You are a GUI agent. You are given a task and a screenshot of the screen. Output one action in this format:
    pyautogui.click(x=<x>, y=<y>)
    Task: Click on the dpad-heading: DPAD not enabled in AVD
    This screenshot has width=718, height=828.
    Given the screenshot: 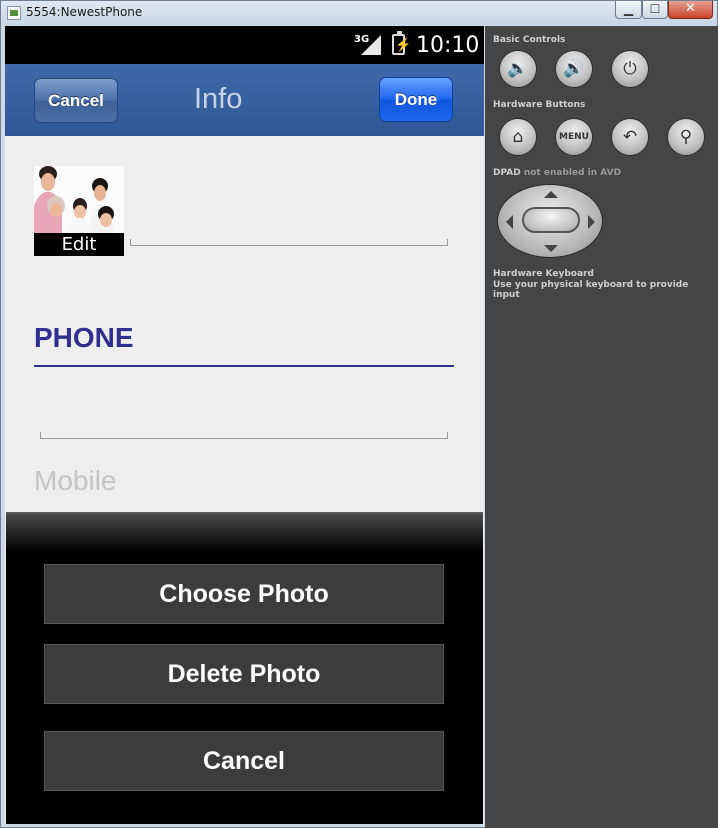 What is the action you would take?
    pyautogui.click(x=557, y=173)
    